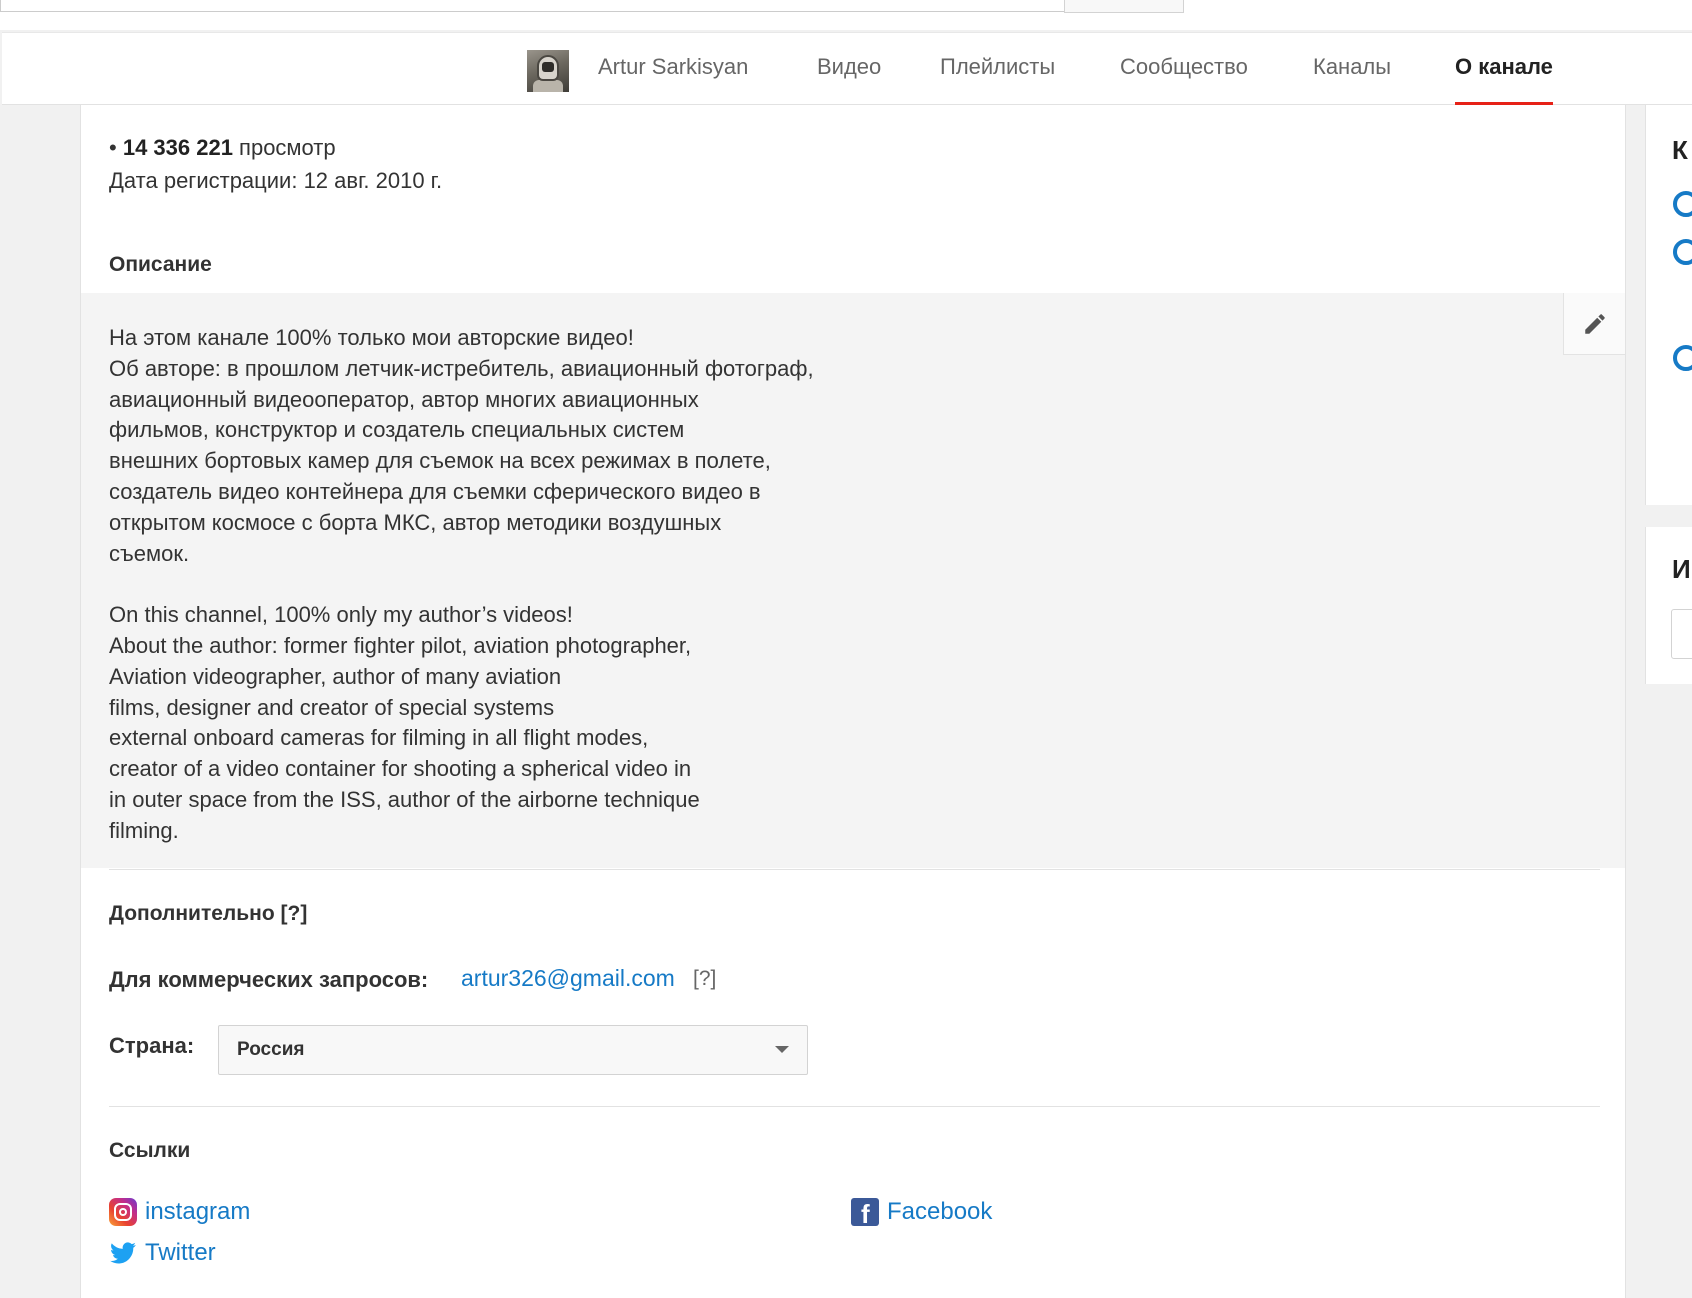 The height and width of the screenshot is (1298, 1692). Describe the element at coordinates (548, 67) in the screenshot. I see `avatar-visor-shape` at that location.